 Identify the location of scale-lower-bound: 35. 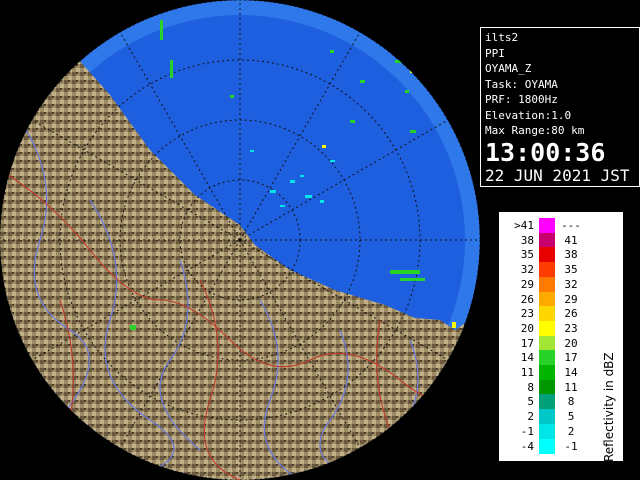
(527, 255).